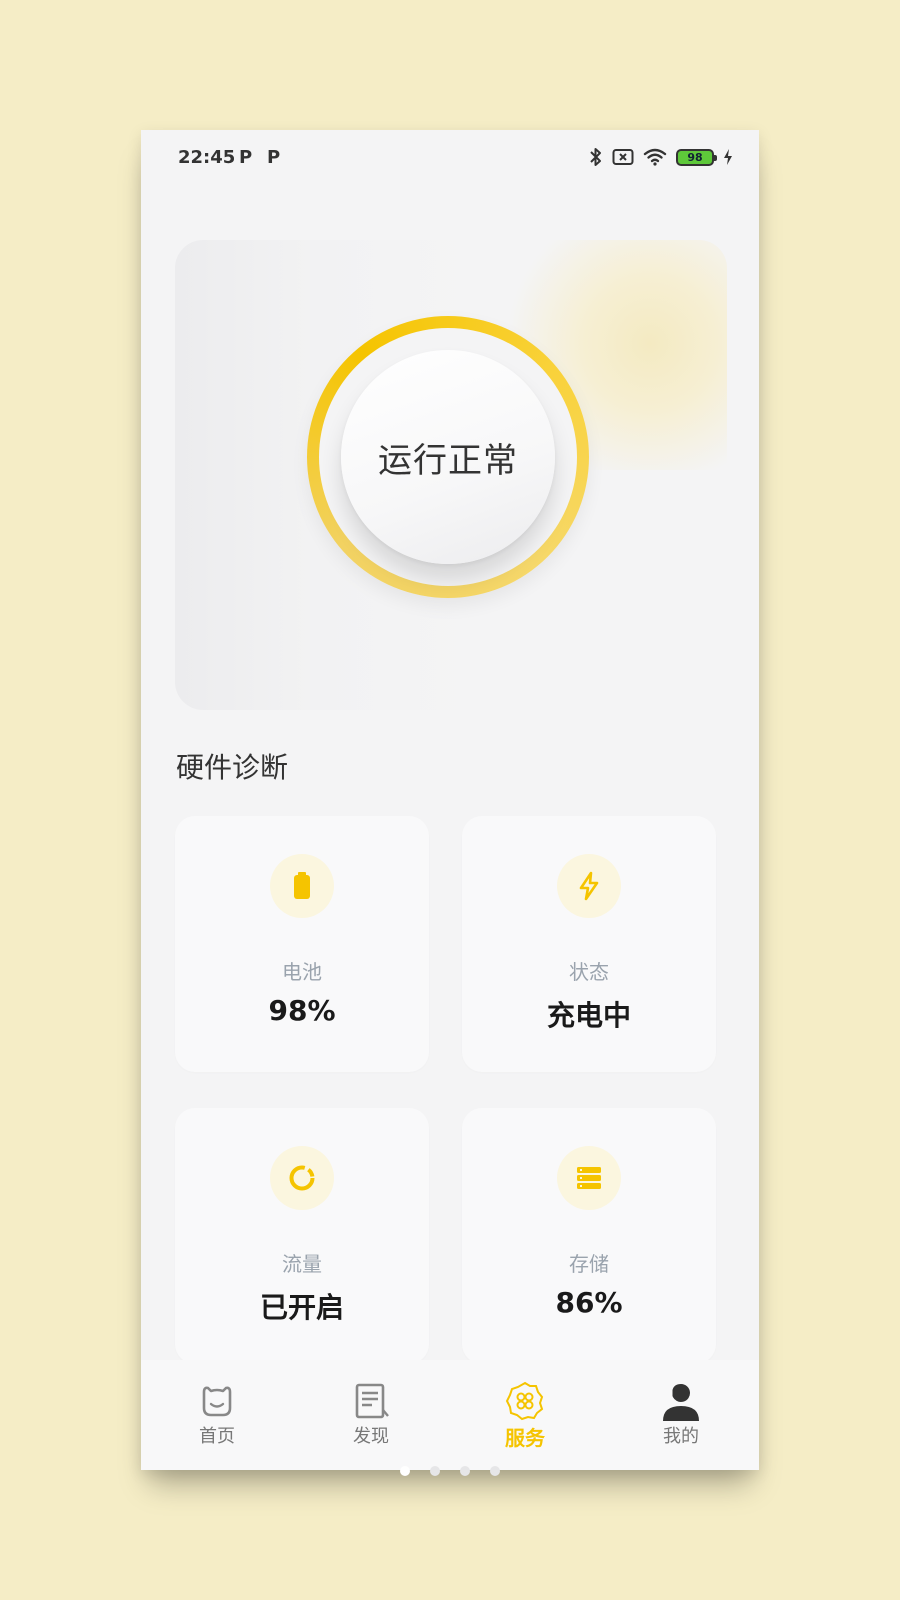 This screenshot has height=1600, width=900. What do you see at coordinates (524, 1401) in the screenshot?
I see `service-icon` at bounding box center [524, 1401].